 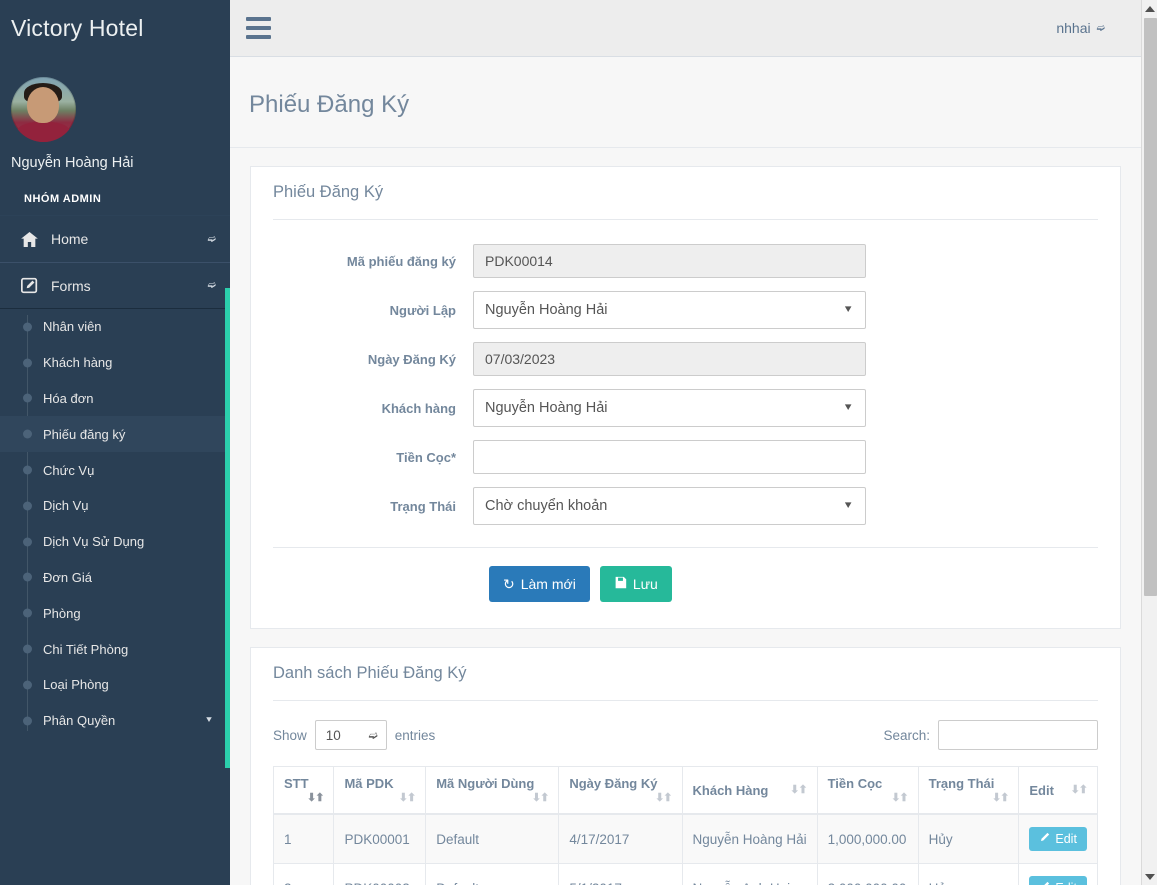 I want to click on search-label: Search:, so click(x=906, y=735).